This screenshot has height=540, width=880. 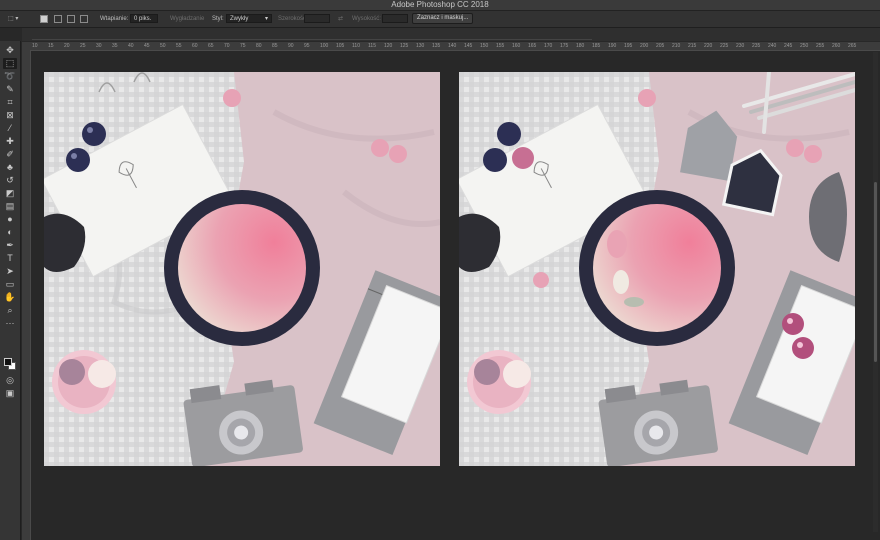 I want to click on ruler-tick-label: 205, so click(x=660, y=46).